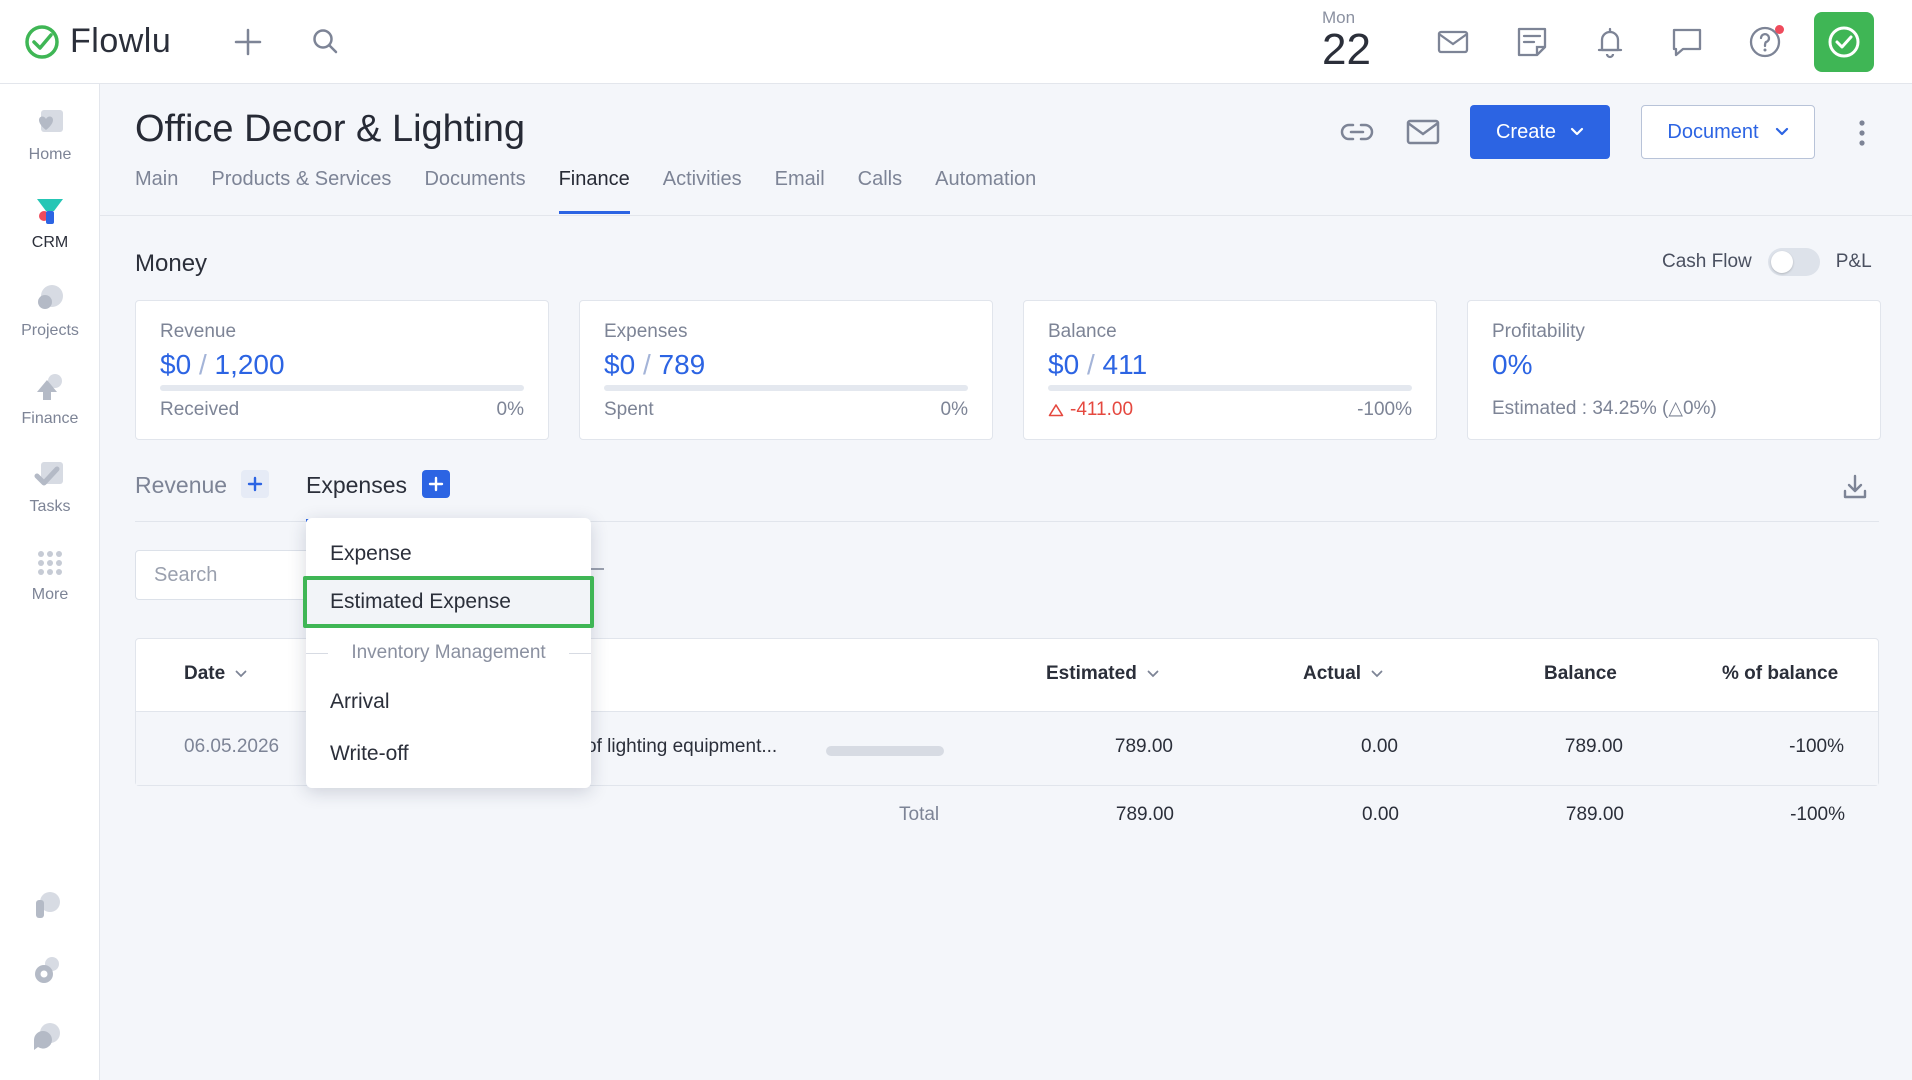  Describe the element at coordinates (50, 311) in the screenshot. I see `sidebar-item-projects: Projects` at that location.